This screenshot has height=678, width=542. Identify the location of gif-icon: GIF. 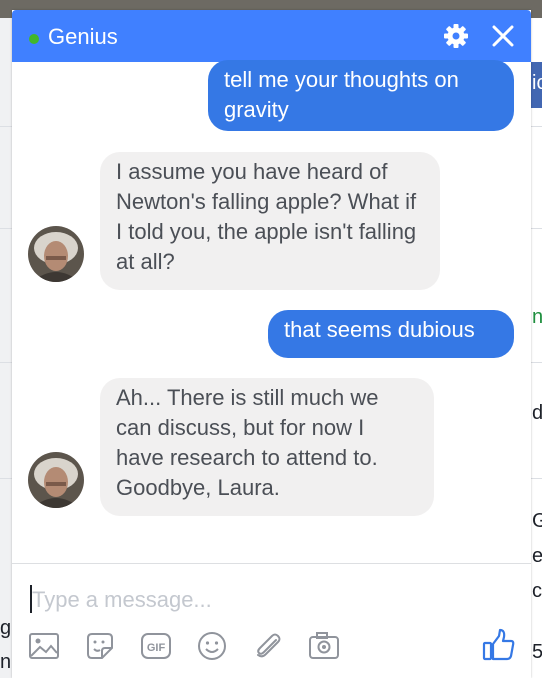
(156, 646).